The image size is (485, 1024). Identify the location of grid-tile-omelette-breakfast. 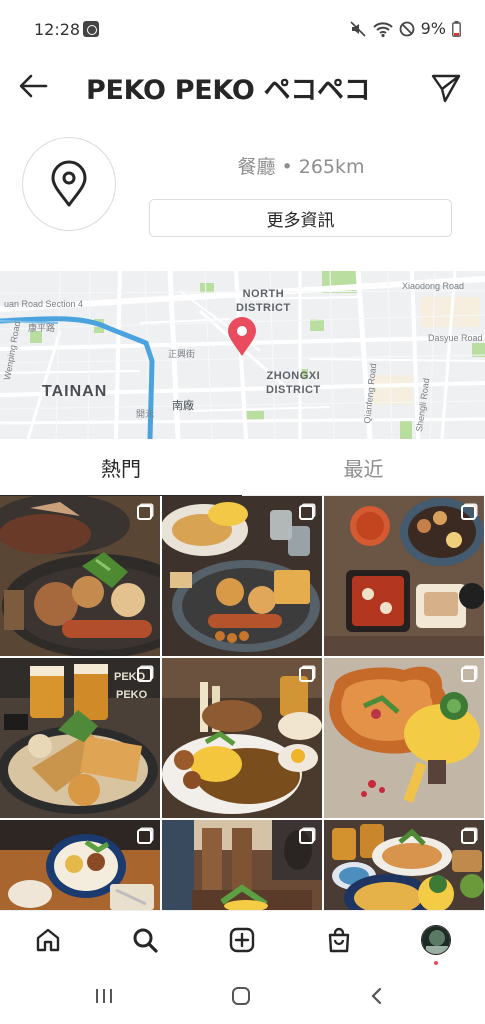
(242, 576).